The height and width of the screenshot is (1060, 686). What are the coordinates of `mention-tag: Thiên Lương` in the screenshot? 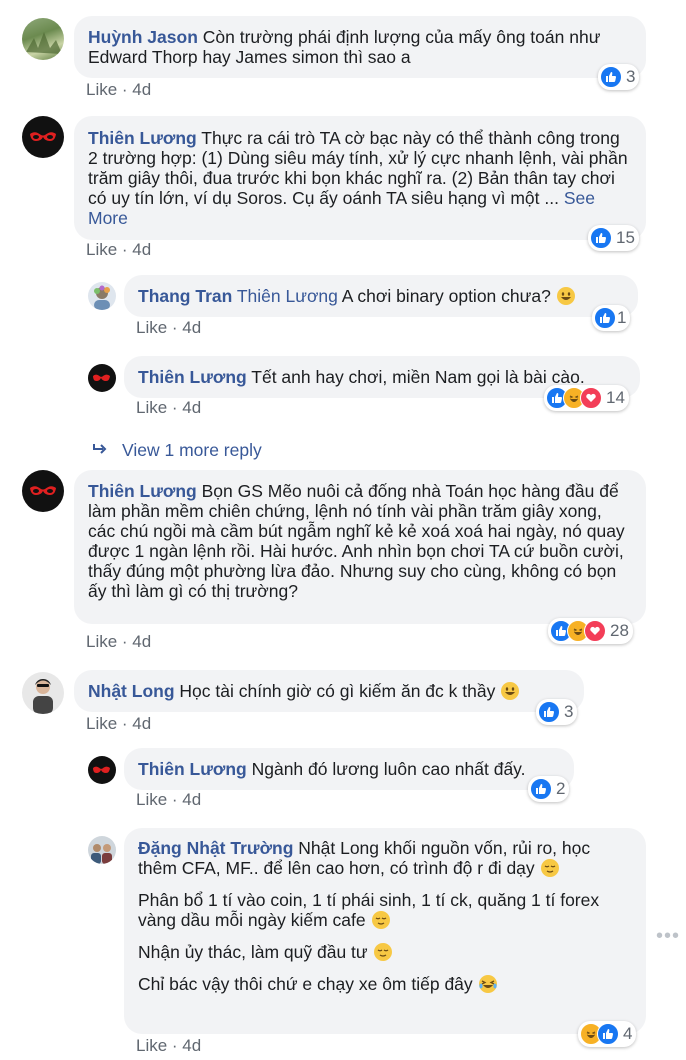 It's located at (287, 296).